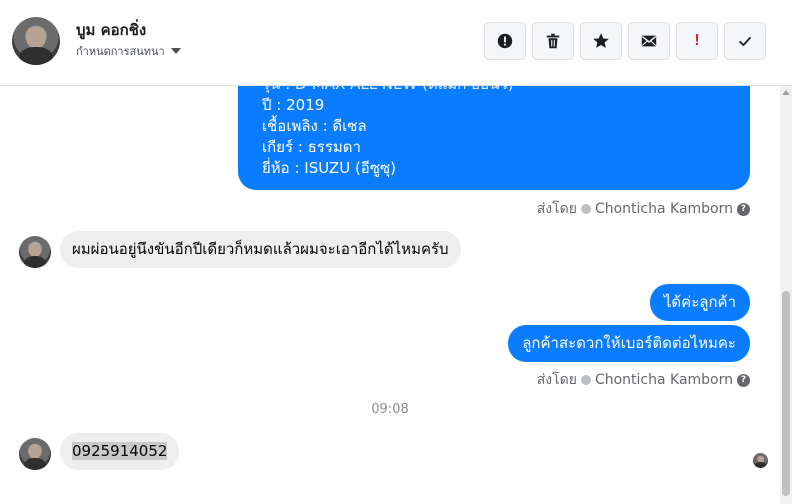 The height and width of the screenshot is (504, 792). I want to click on scroll-up-arrow-icon, so click(786, 92).